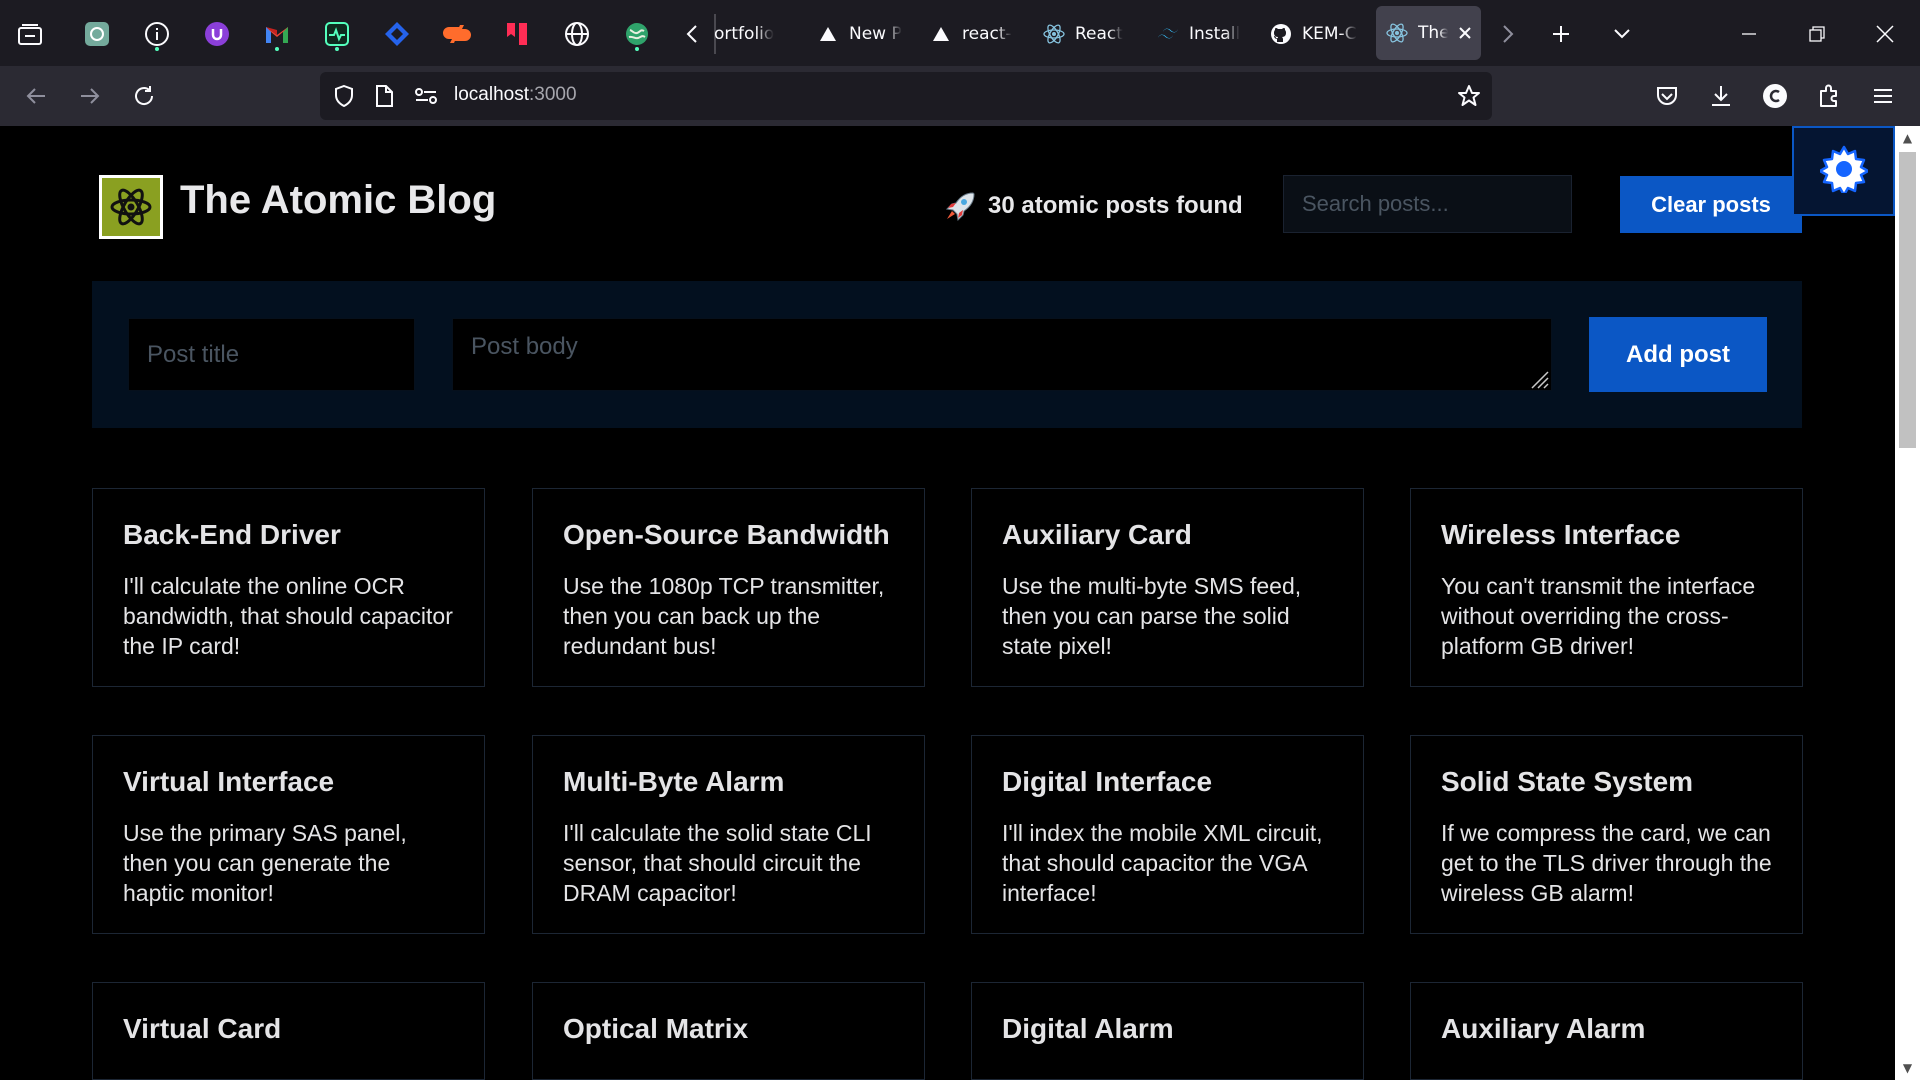  I want to click on tab-react-vercel: react-, so click(975, 34).